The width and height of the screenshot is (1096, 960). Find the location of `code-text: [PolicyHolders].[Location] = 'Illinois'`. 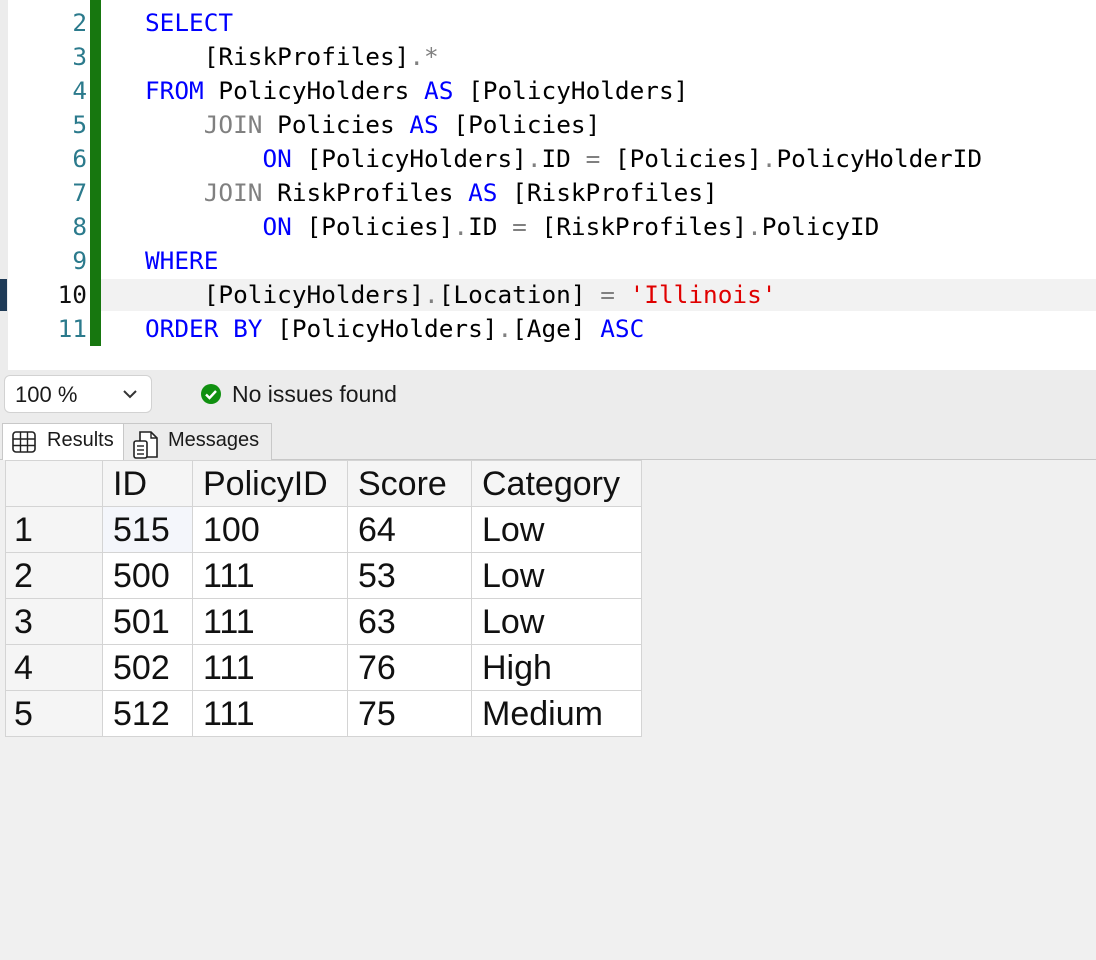

code-text: [PolicyHolders].[Location] = 'Illinois' is located at coordinates (461, 295).